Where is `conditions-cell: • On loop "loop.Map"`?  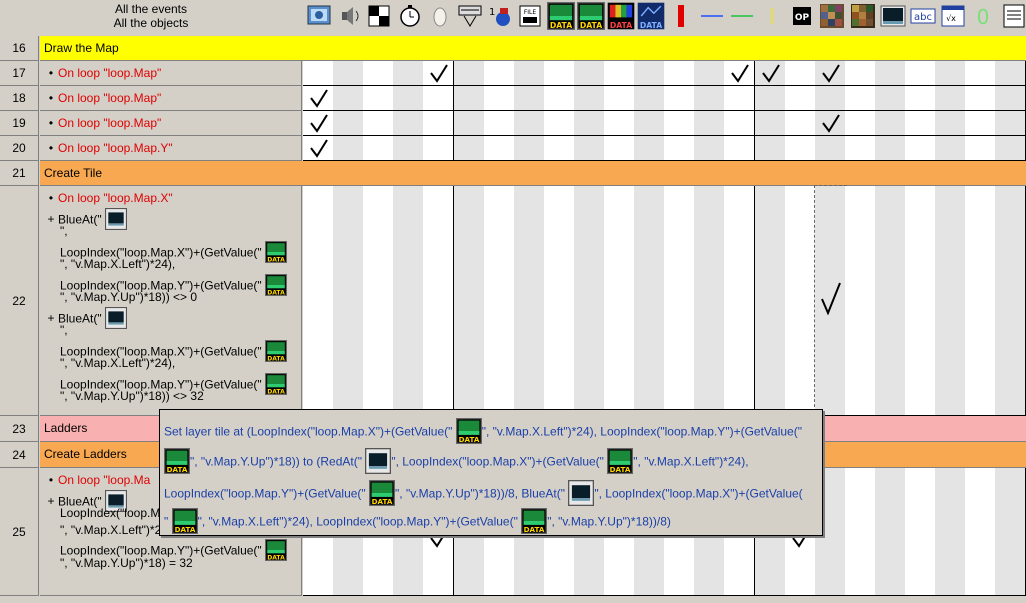
conditions-cell: • On loop "loop.Map" is located at coordinates (171, 73).